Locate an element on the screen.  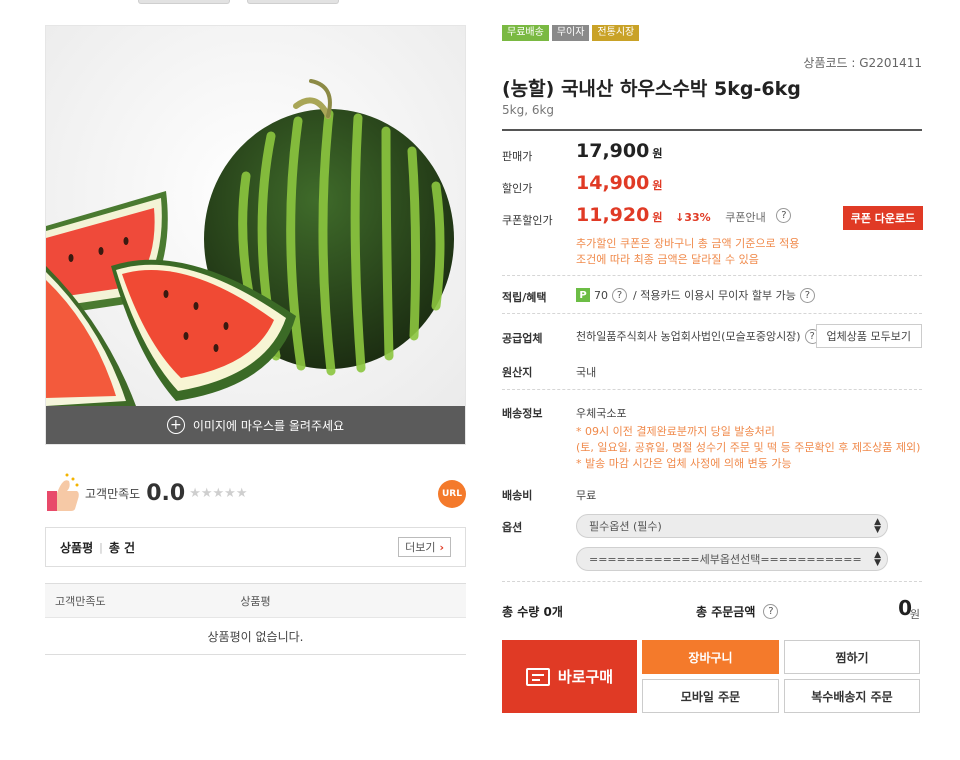
chevron-right-icon: › is located at coordinates (441, 547).